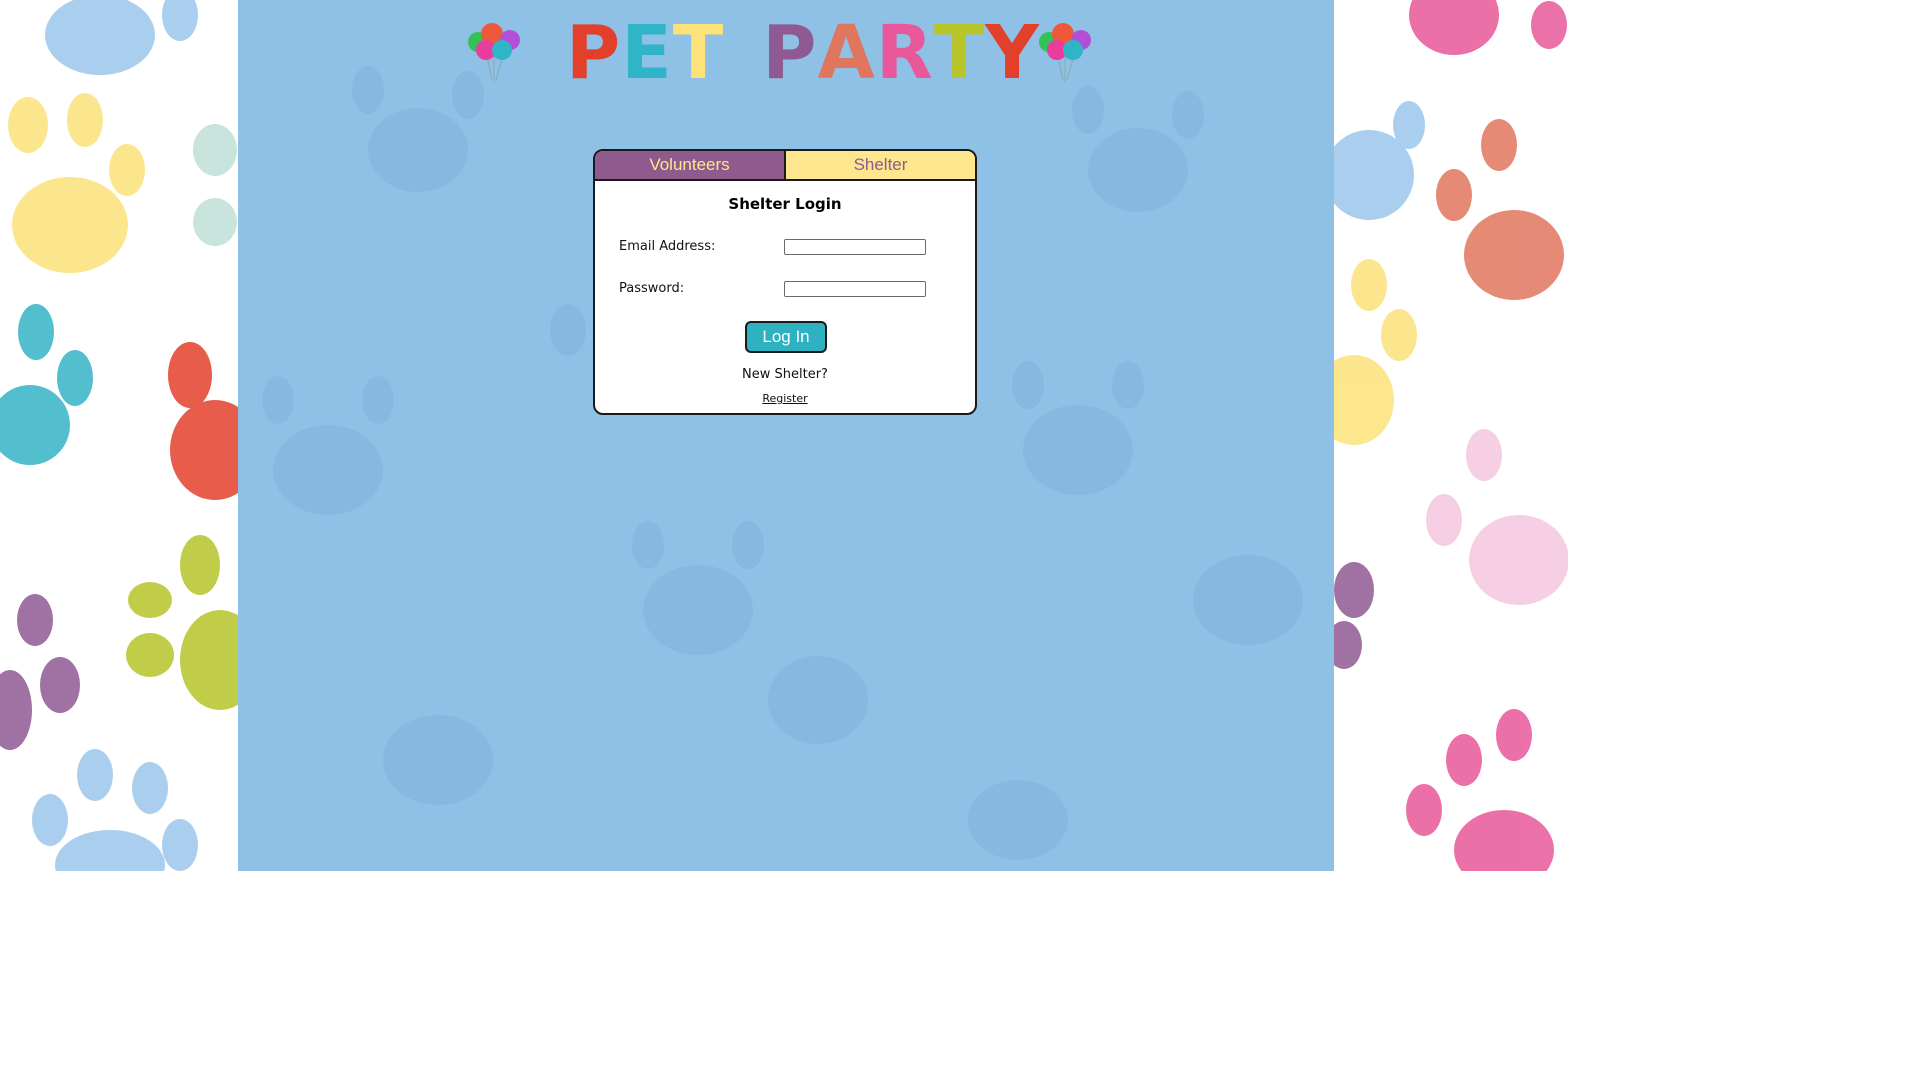 The width and height of the screenshot is (1923, 1068). I want to click on left-paw-pattern-panel, so click(119, 435).